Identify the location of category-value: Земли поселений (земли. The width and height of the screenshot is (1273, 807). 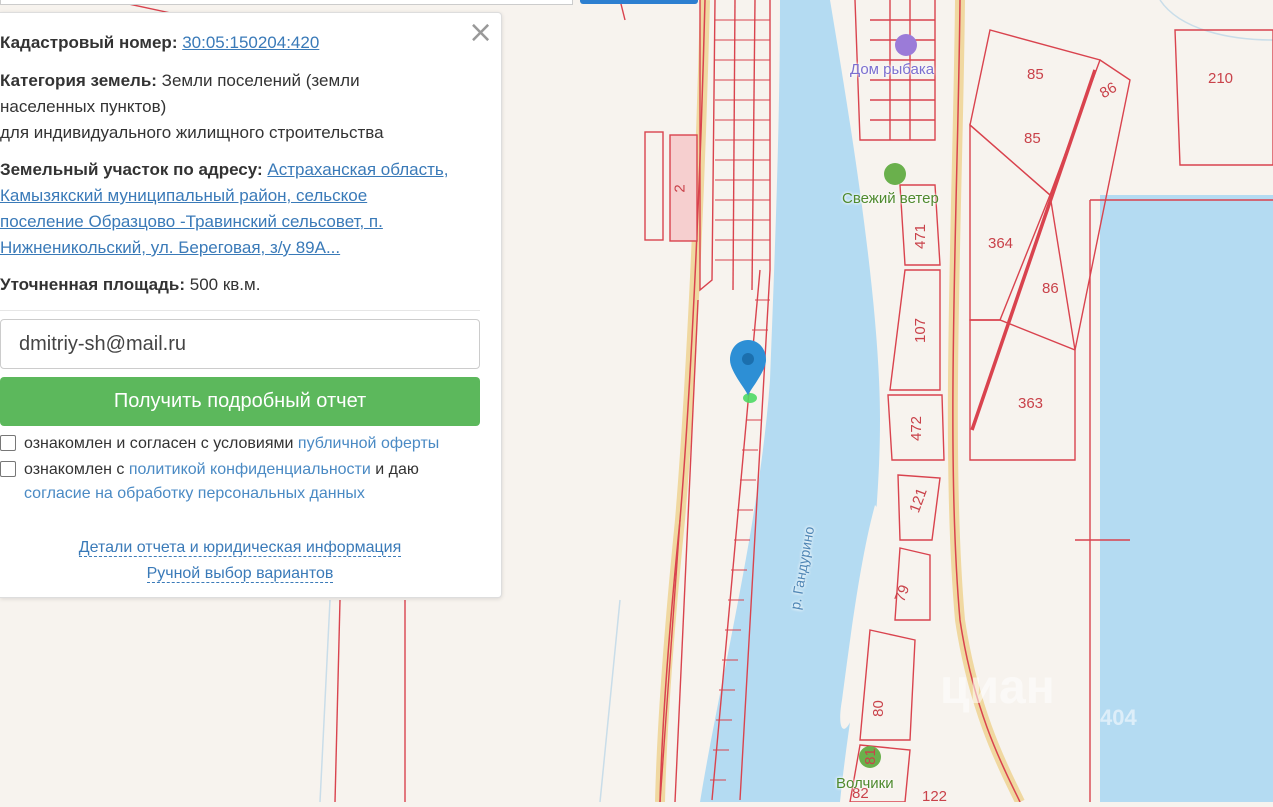
(260, 80).